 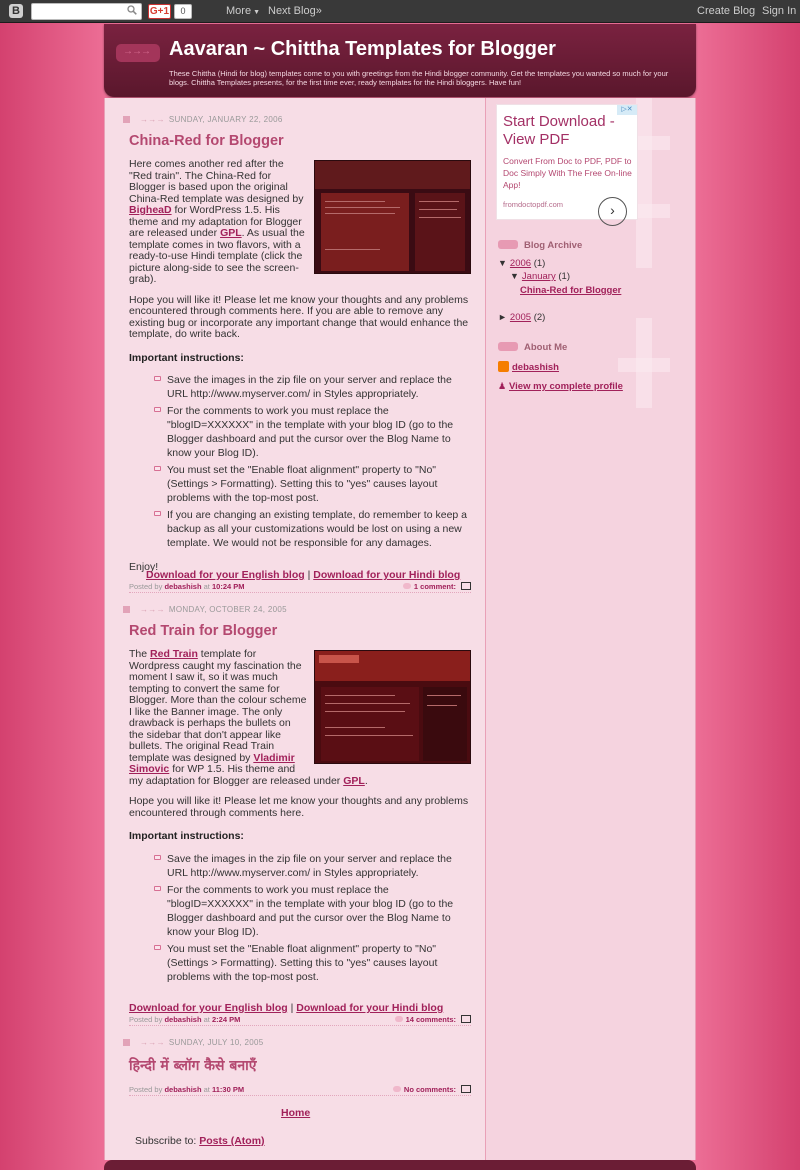 I want to click on archive-year-link: 2006, so click(x=520, y=263).